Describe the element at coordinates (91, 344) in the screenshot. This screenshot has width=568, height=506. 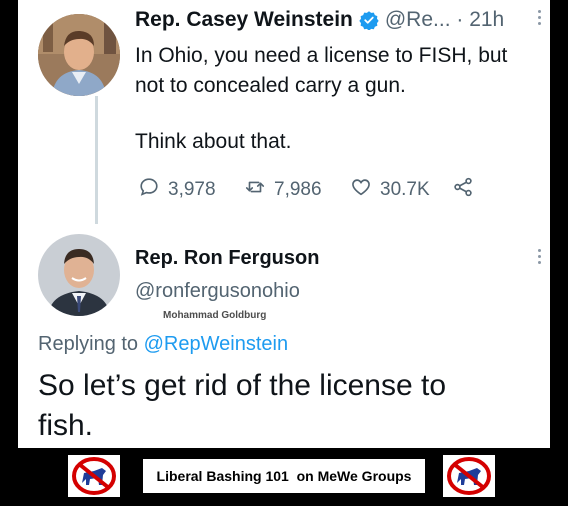
I see `replying-to-prefix: Replying to` at that location.